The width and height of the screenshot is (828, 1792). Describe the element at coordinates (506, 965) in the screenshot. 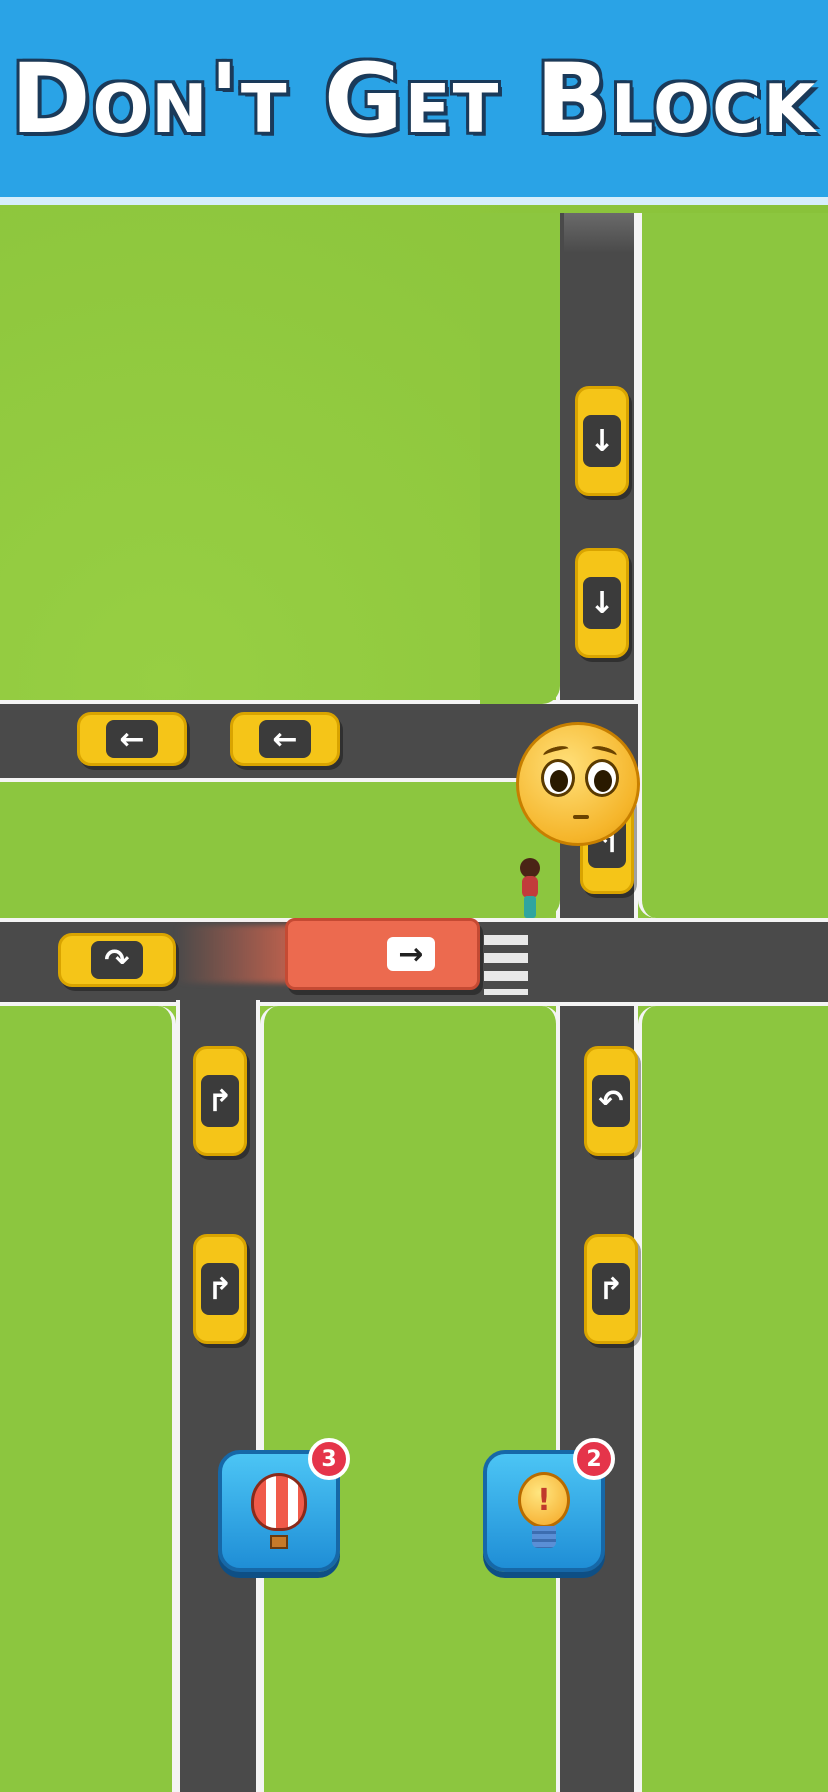

I see `crosswalk` at that location.